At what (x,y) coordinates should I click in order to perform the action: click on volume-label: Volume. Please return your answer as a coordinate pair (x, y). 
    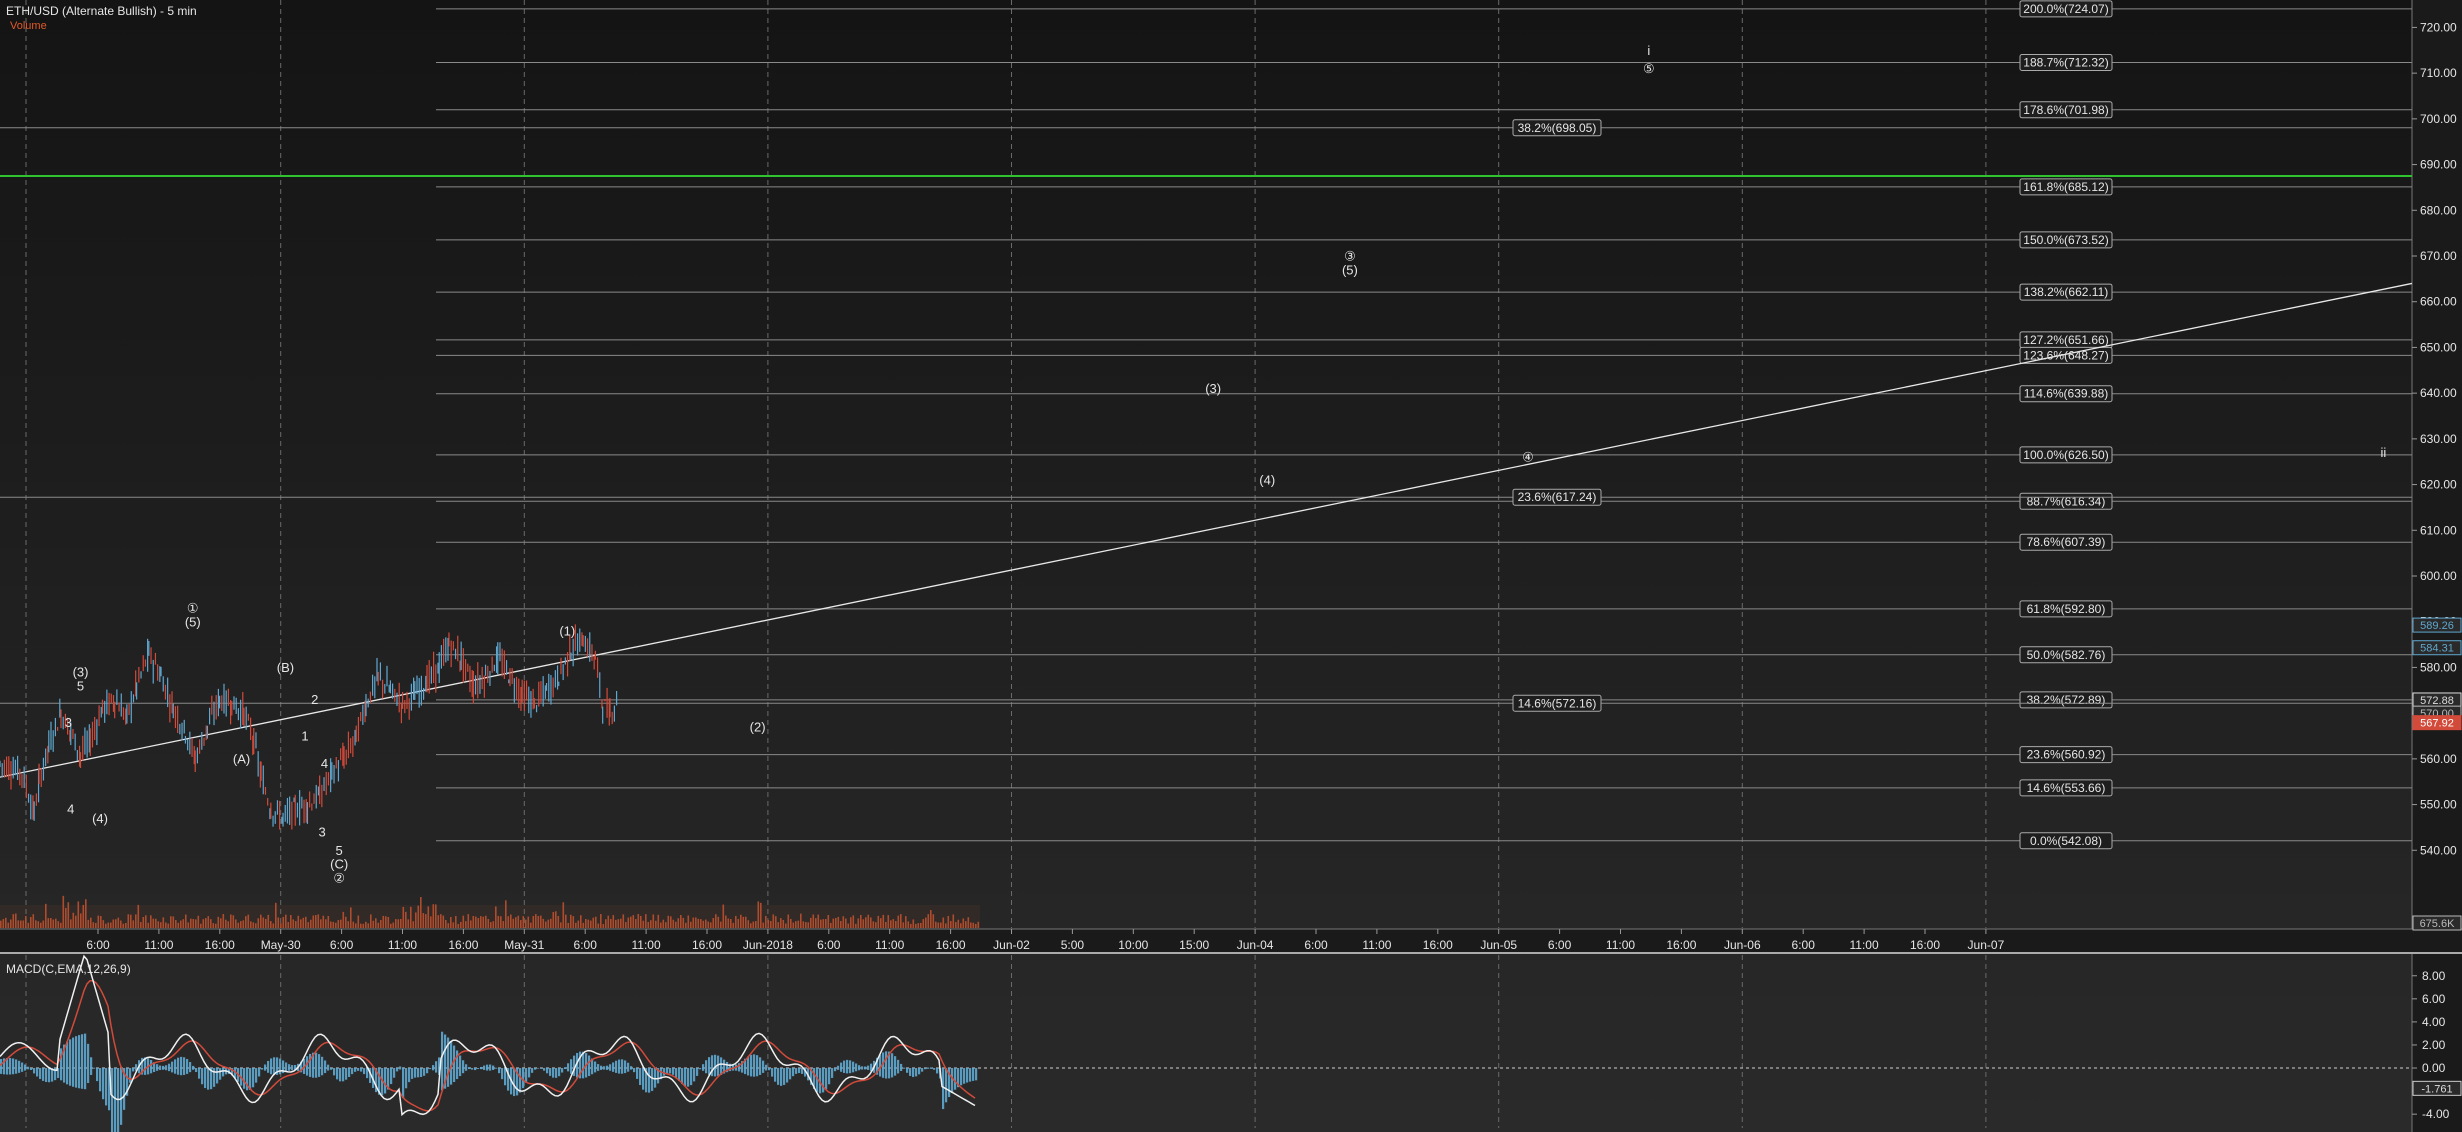
    Looking at the image, I should click on (28, 26).